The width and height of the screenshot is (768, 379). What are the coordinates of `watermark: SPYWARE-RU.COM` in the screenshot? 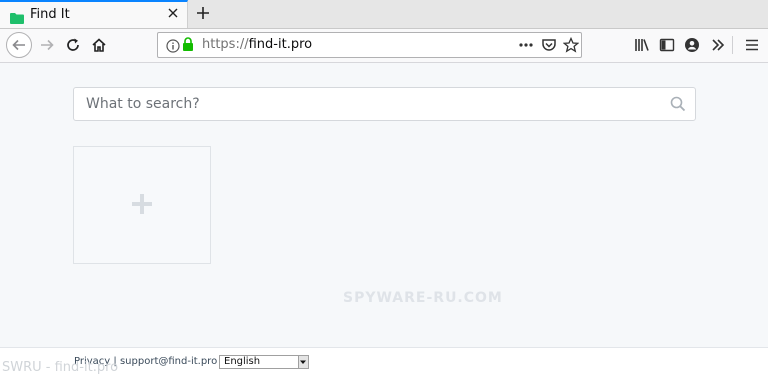 It's located at (423, 298).